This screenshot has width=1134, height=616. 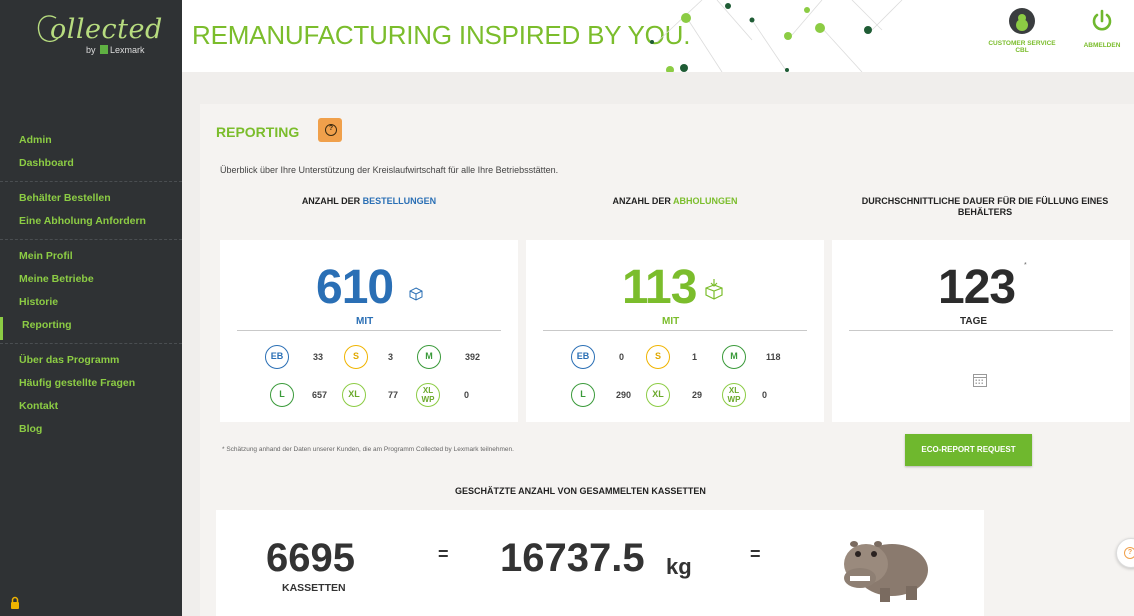 I want to click on sidebar-item-faq: Häufig gestellte Fragen, so click(x=91, y=386).